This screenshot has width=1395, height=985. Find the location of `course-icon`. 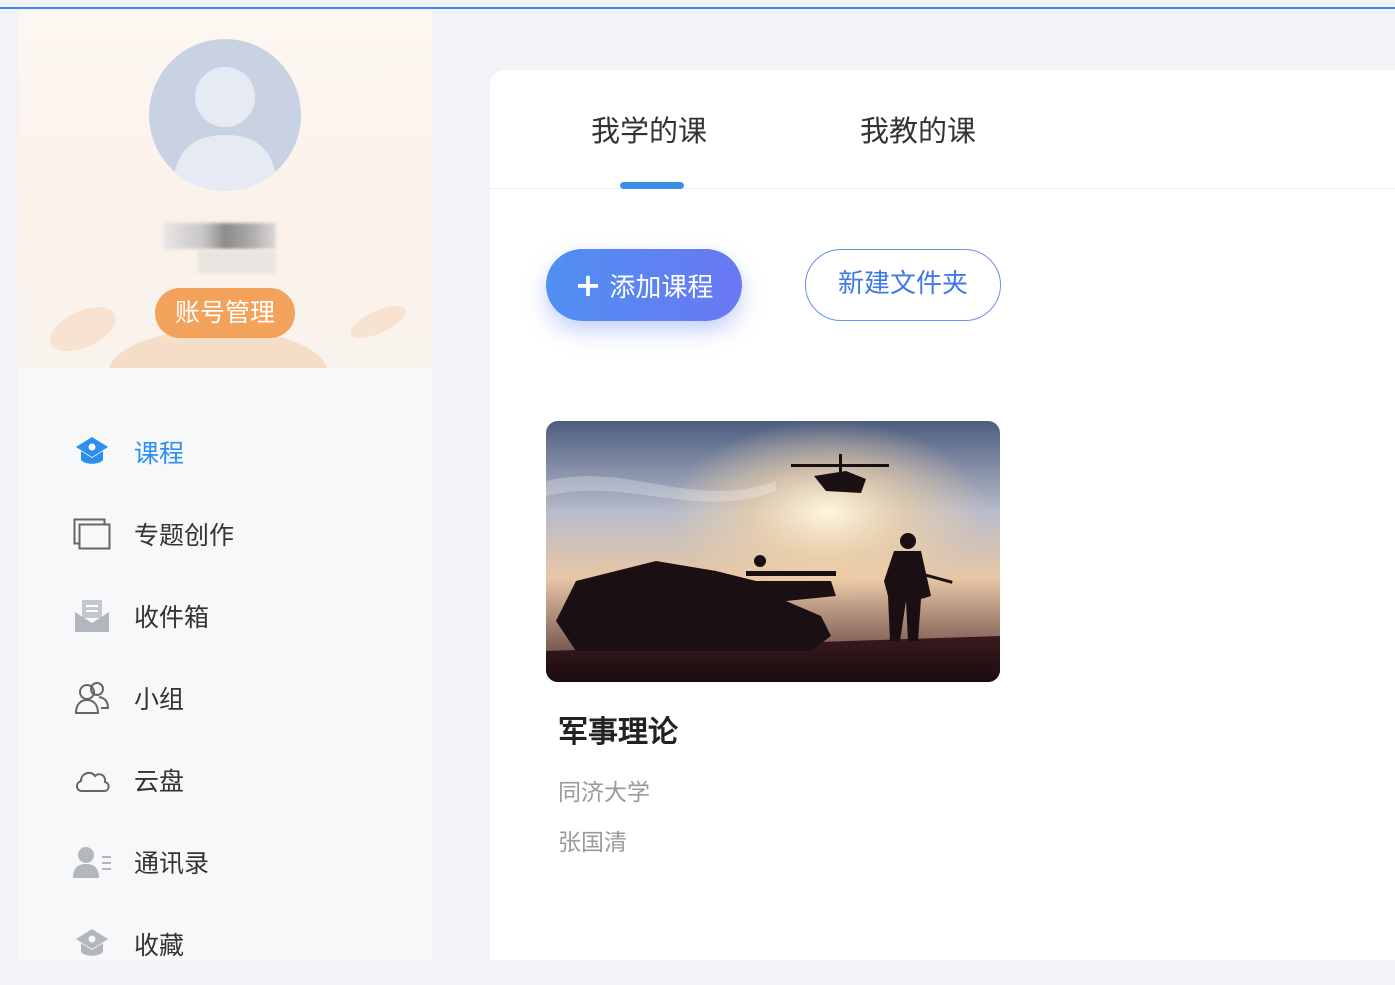

course-icon is located at coordinates (92, 452).